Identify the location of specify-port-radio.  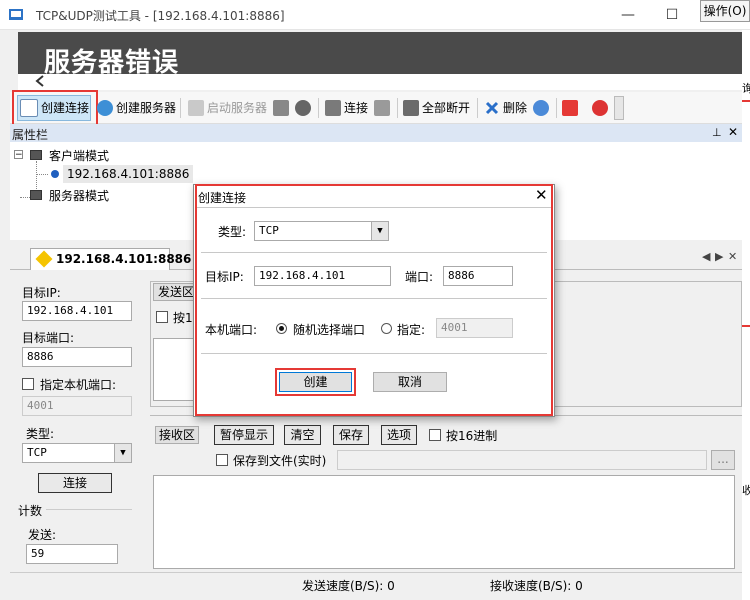
(386, 328).